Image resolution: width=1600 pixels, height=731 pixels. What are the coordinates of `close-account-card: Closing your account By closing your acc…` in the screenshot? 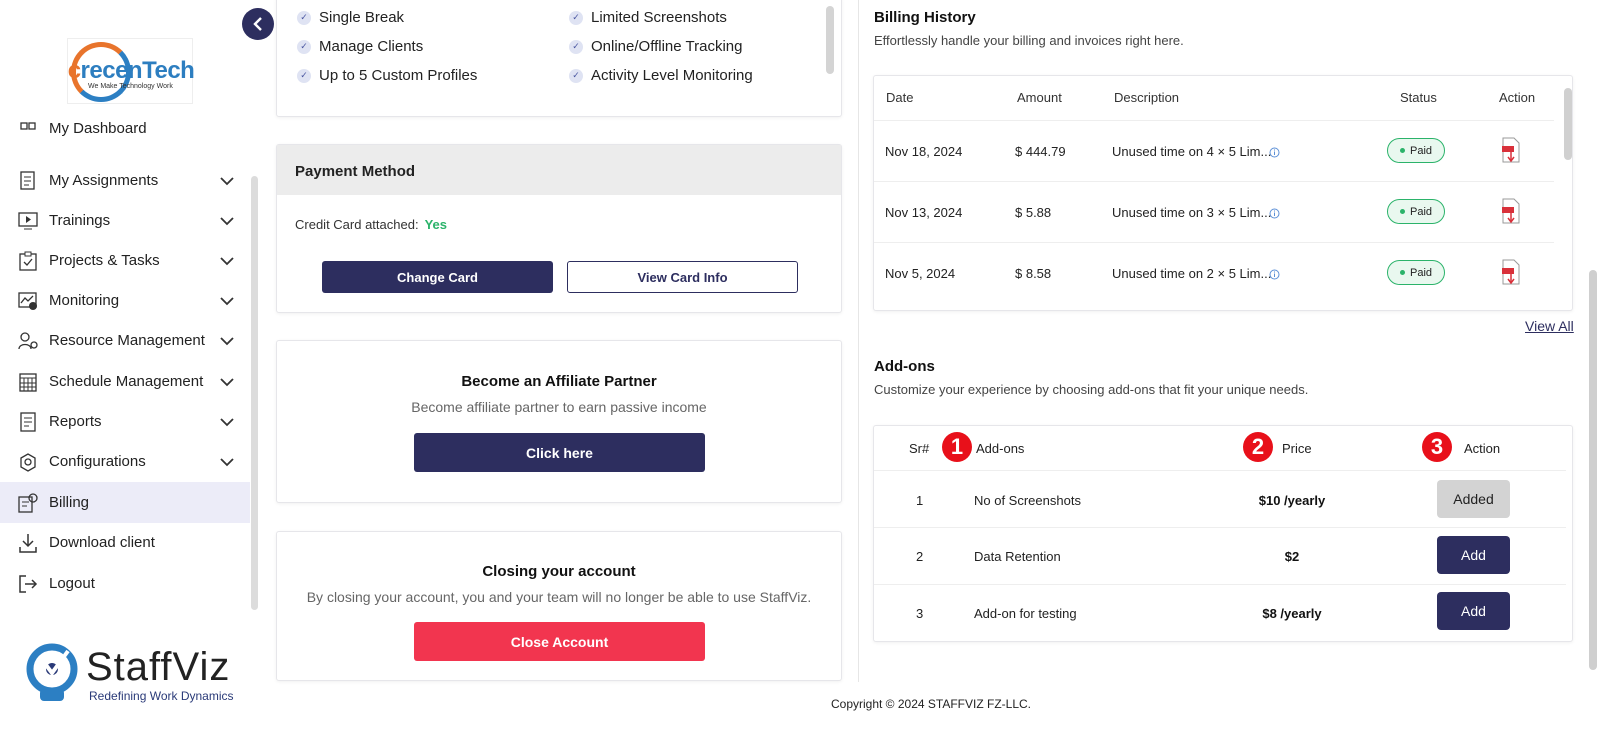 It's located at (559, 606).